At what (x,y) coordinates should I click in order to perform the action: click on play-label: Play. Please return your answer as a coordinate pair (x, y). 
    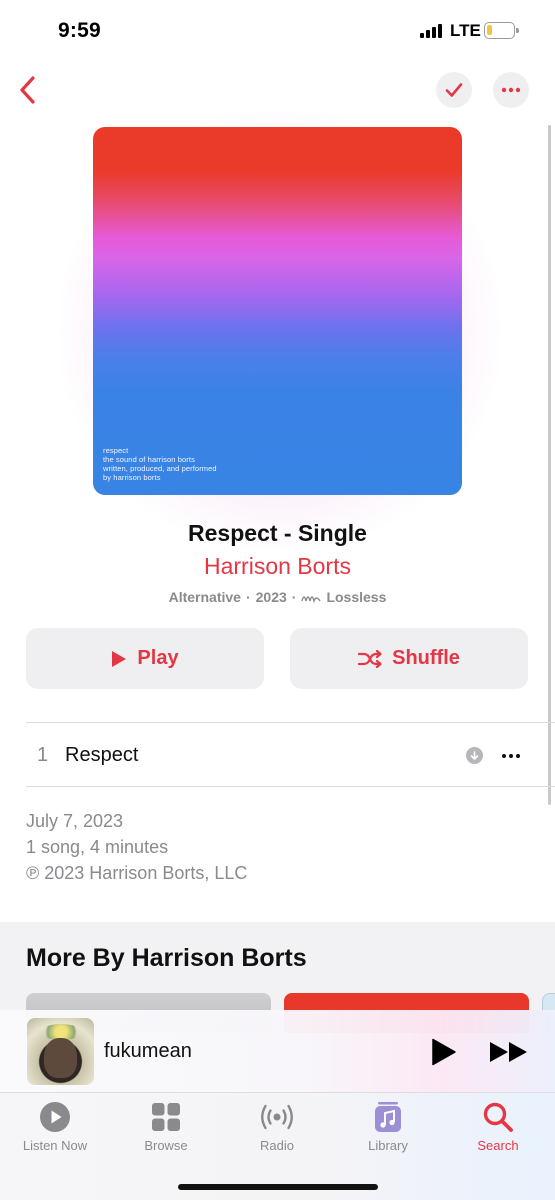
    Looking at the image, I should click on (158, 658).